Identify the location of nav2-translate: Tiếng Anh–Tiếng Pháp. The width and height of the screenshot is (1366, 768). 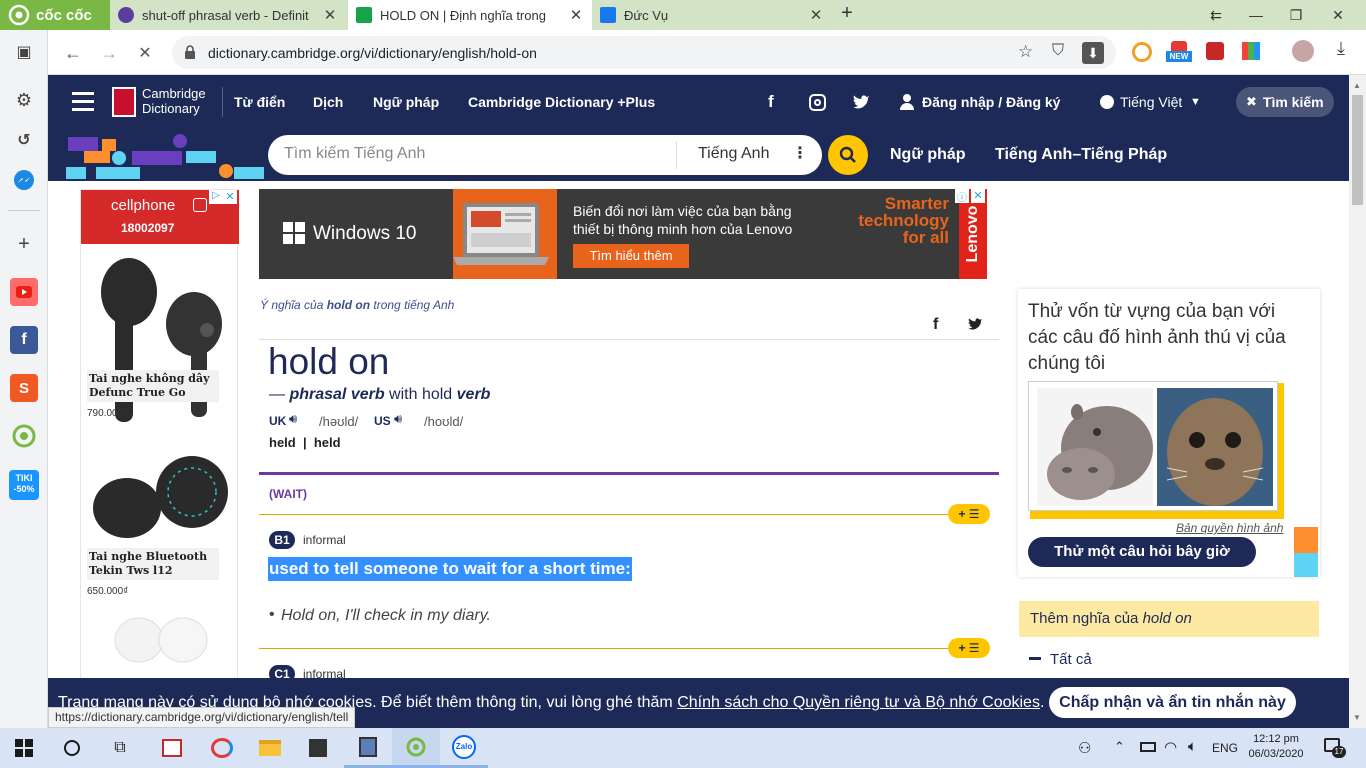
(1081, 155).